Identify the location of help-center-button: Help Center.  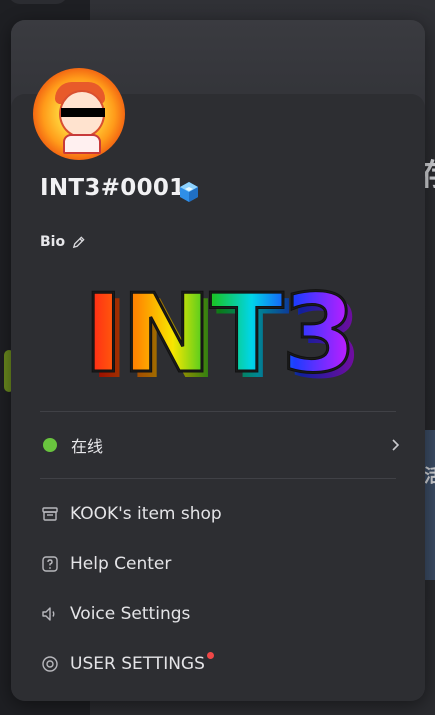
(218, 564).